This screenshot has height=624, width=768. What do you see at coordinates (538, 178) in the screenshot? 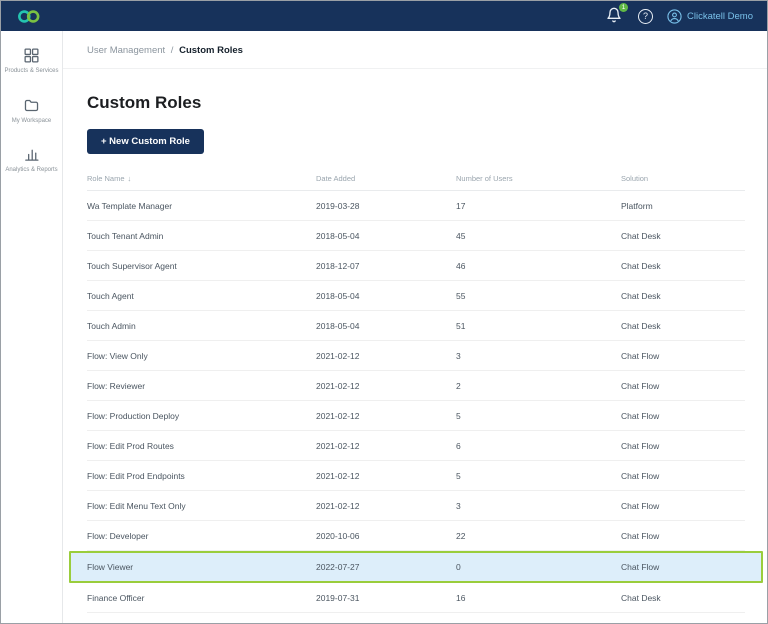
I see `column-header-number-of-users: Number of Users` at bounding box center [538, 178].